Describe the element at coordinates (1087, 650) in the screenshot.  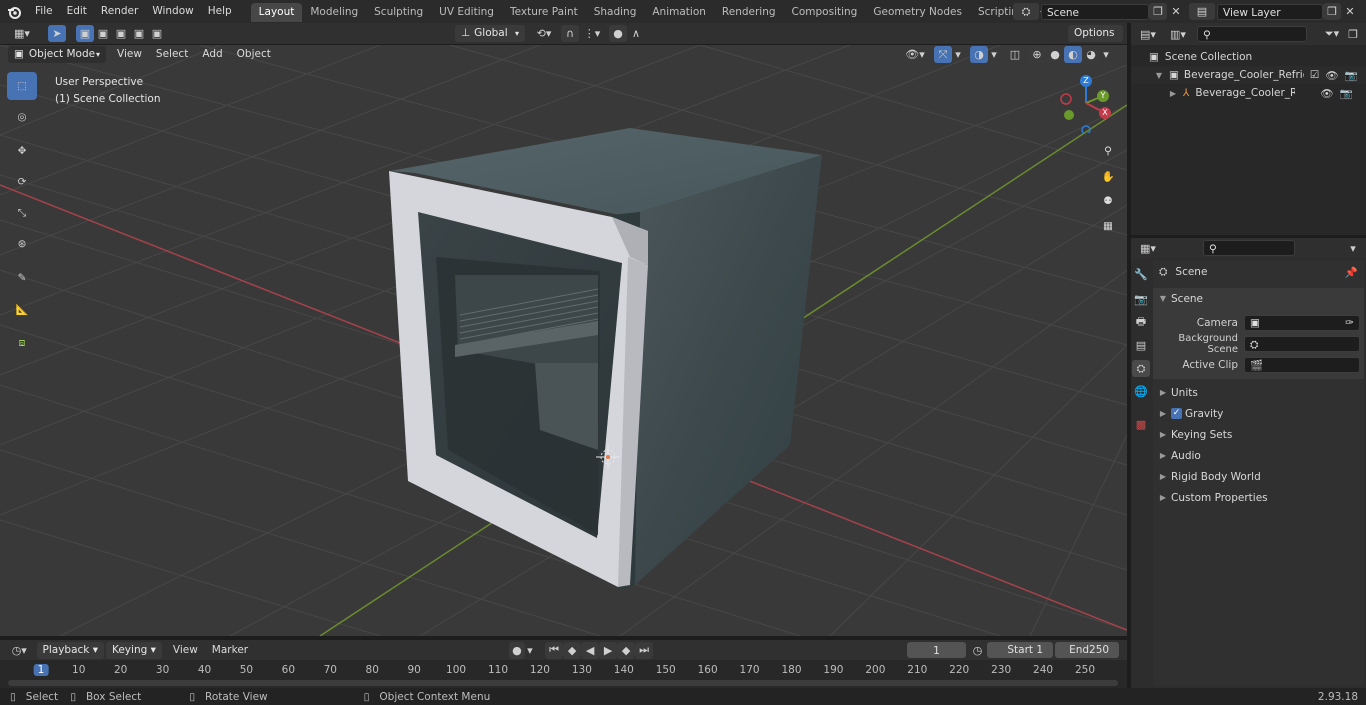
I see `end-frame-field: End 250` at that location.